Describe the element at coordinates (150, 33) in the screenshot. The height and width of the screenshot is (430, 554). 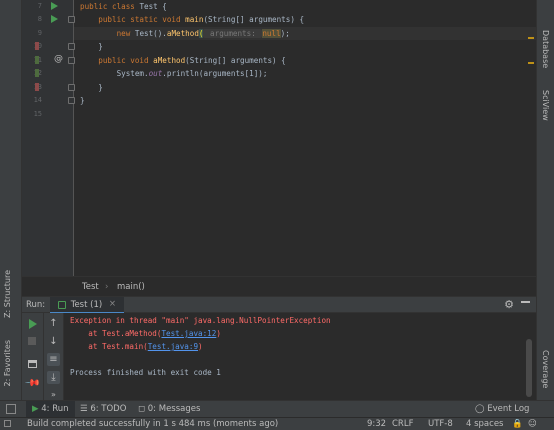
I see `code-token: Test().` at that location.